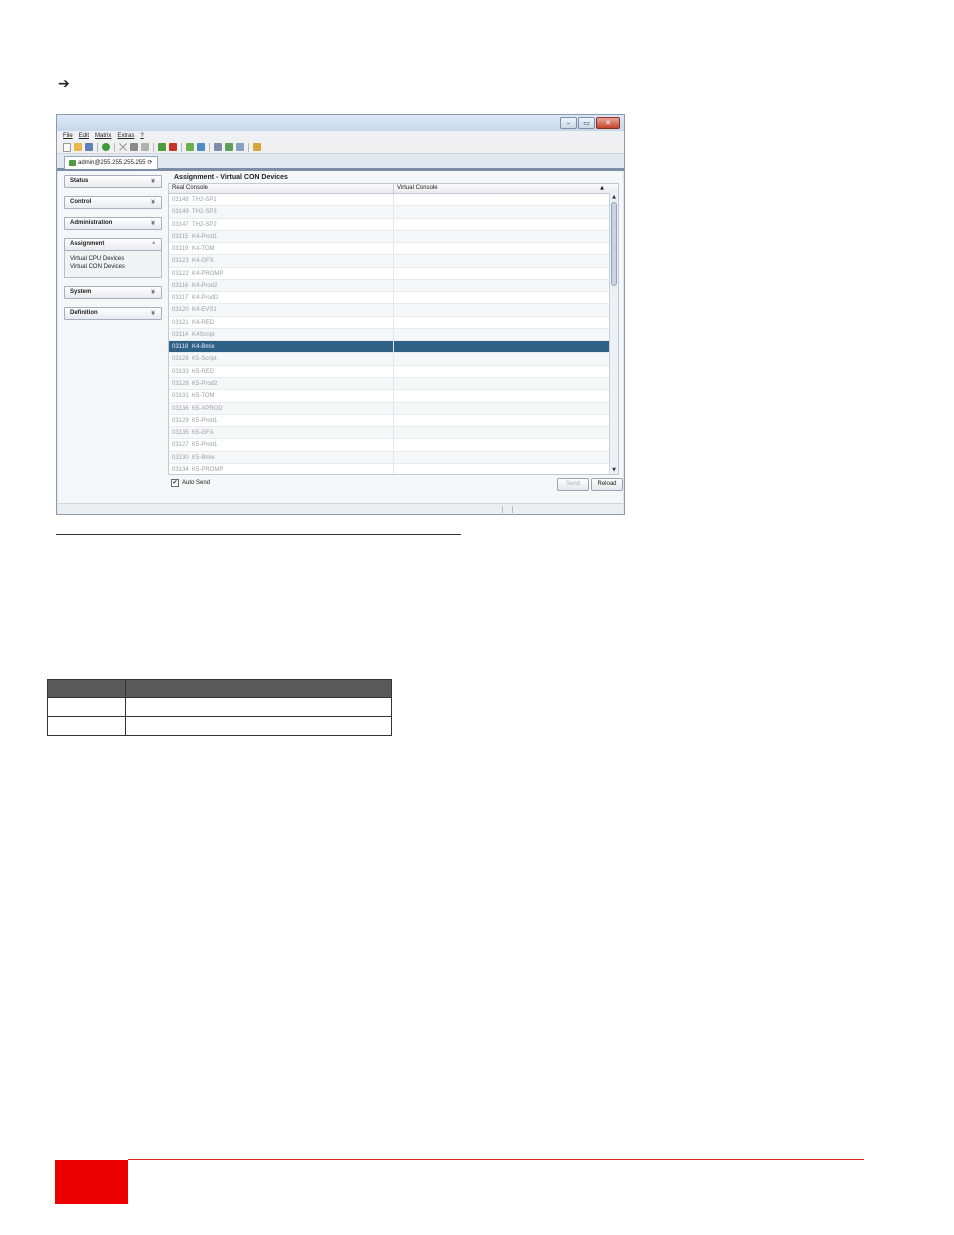 The image size is (954, 1235). I want to click on delete-icon, so click(123, 147).